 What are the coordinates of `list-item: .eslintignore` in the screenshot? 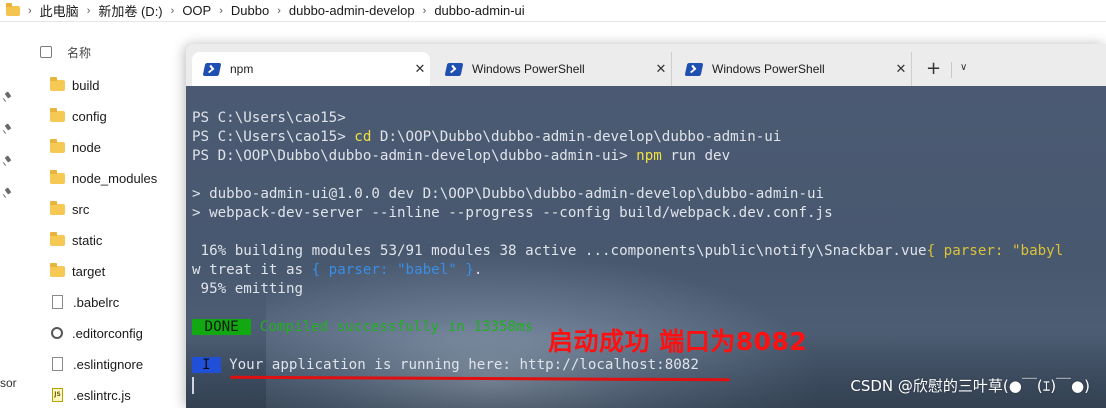 It's located at (96, 364).